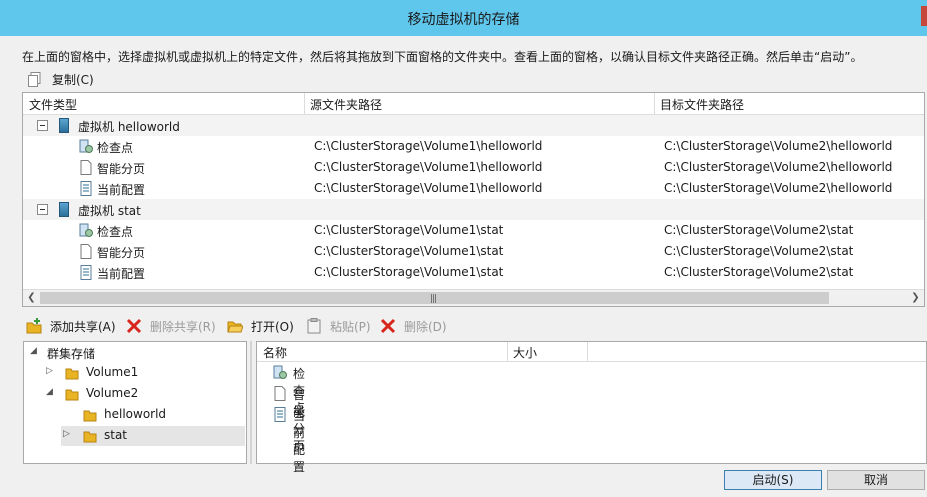  I want to click on copy-bar: 复制(C), so click(473, 80).